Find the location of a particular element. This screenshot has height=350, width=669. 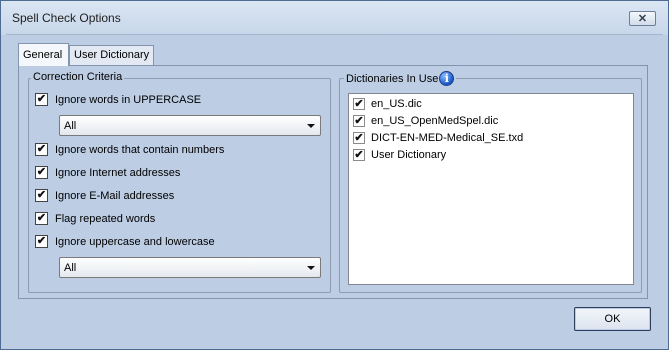

ignore-uppercase-checkbox: ✔ is located at coordinates (41, 99).